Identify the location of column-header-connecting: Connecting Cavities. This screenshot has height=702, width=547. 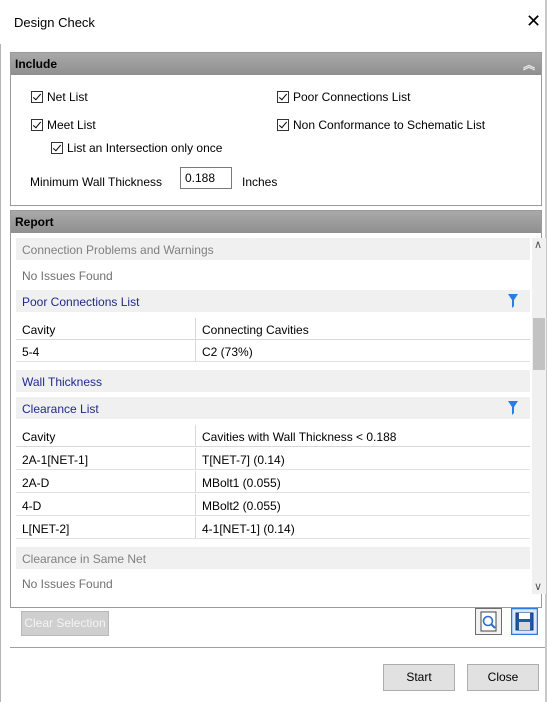
(255, 330).